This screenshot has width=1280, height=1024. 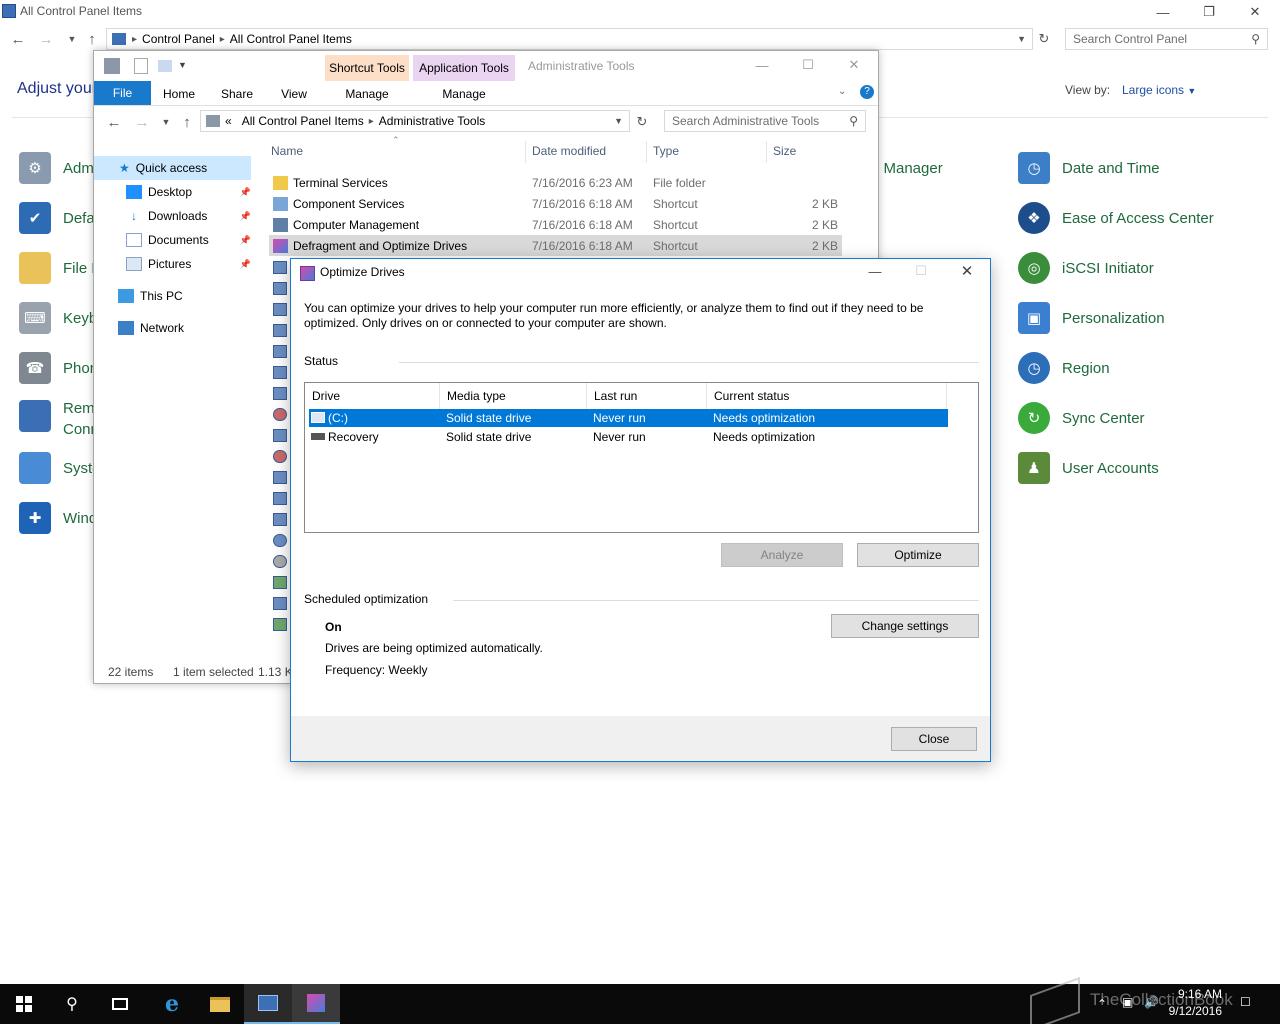 What do you see at coordinates (188, 192) in the screenshot?
I see `nav-desktop: Desktop 📌` at bounding box center [188, 192].